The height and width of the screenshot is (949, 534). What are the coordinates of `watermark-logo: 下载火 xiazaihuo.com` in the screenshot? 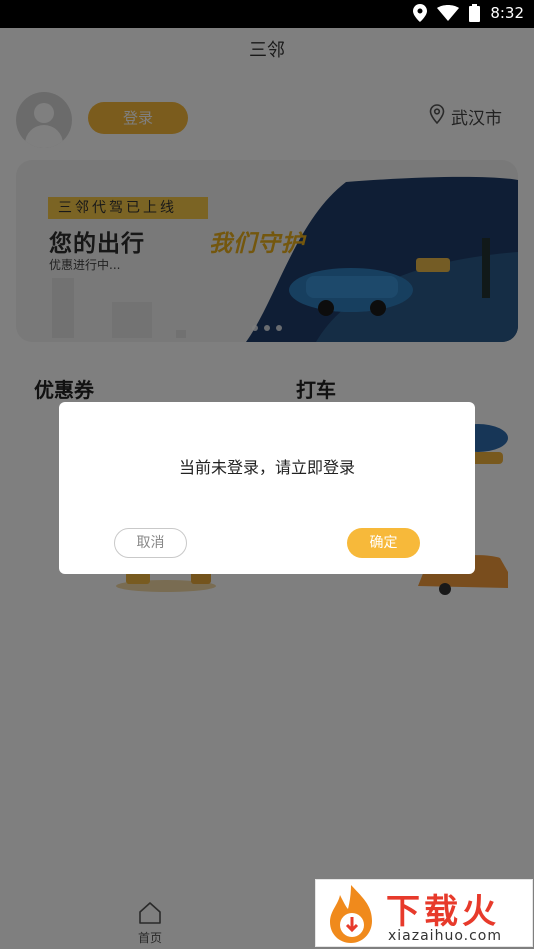 It's located at (424, 913).